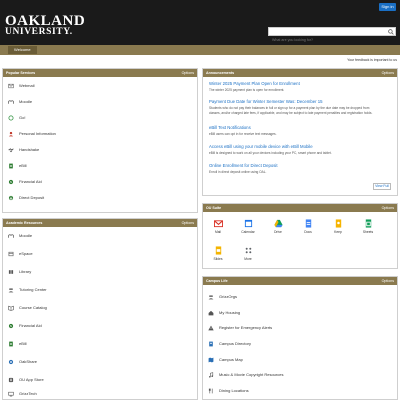 The width and height of the screenshot is (400, 400). I want to click on resource-ebill: eBill, so click(17, 344).